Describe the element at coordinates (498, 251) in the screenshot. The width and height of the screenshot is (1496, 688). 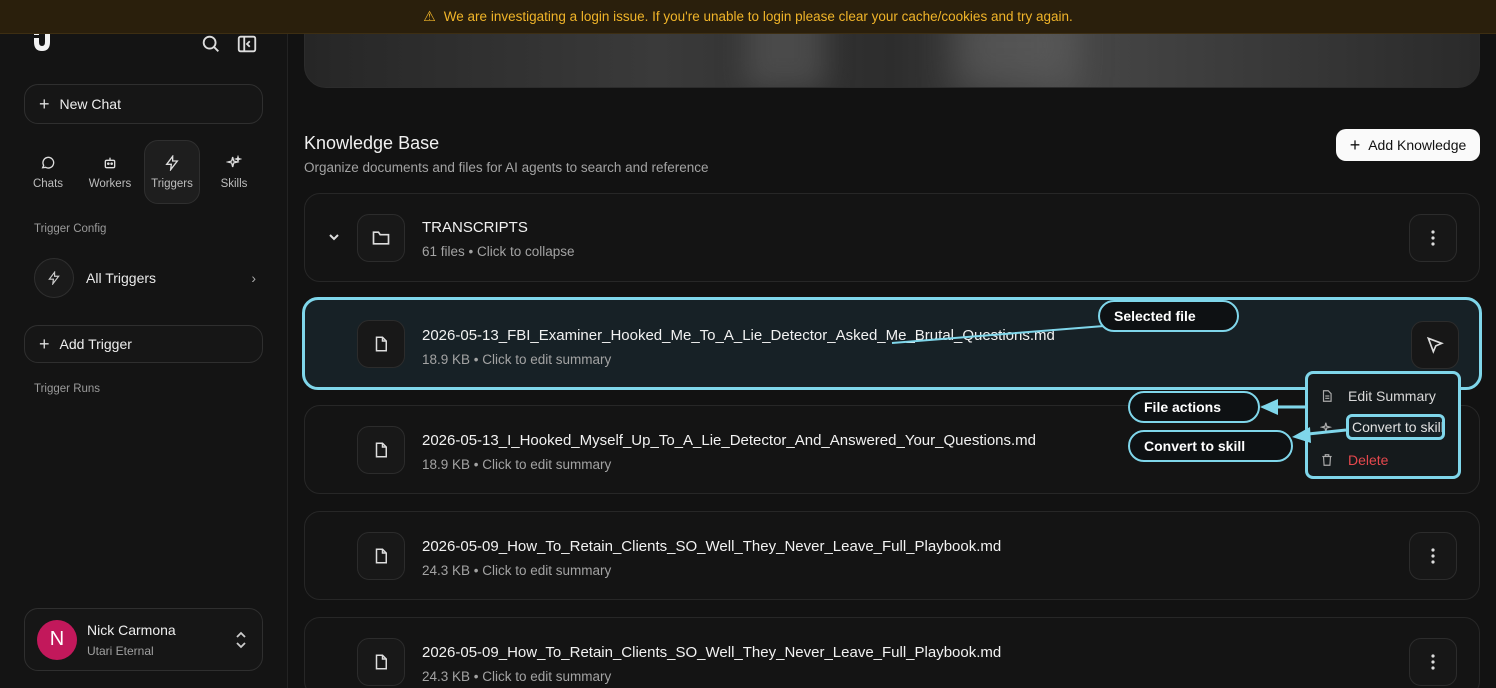
I see `folder-meta: 61 files • Click to collapse` at that location.